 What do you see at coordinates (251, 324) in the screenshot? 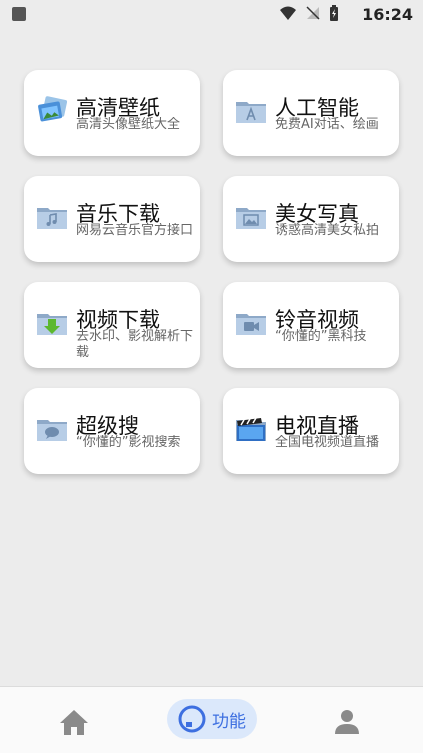
I see `video-folder-icon` at bounding box center [251, 324].